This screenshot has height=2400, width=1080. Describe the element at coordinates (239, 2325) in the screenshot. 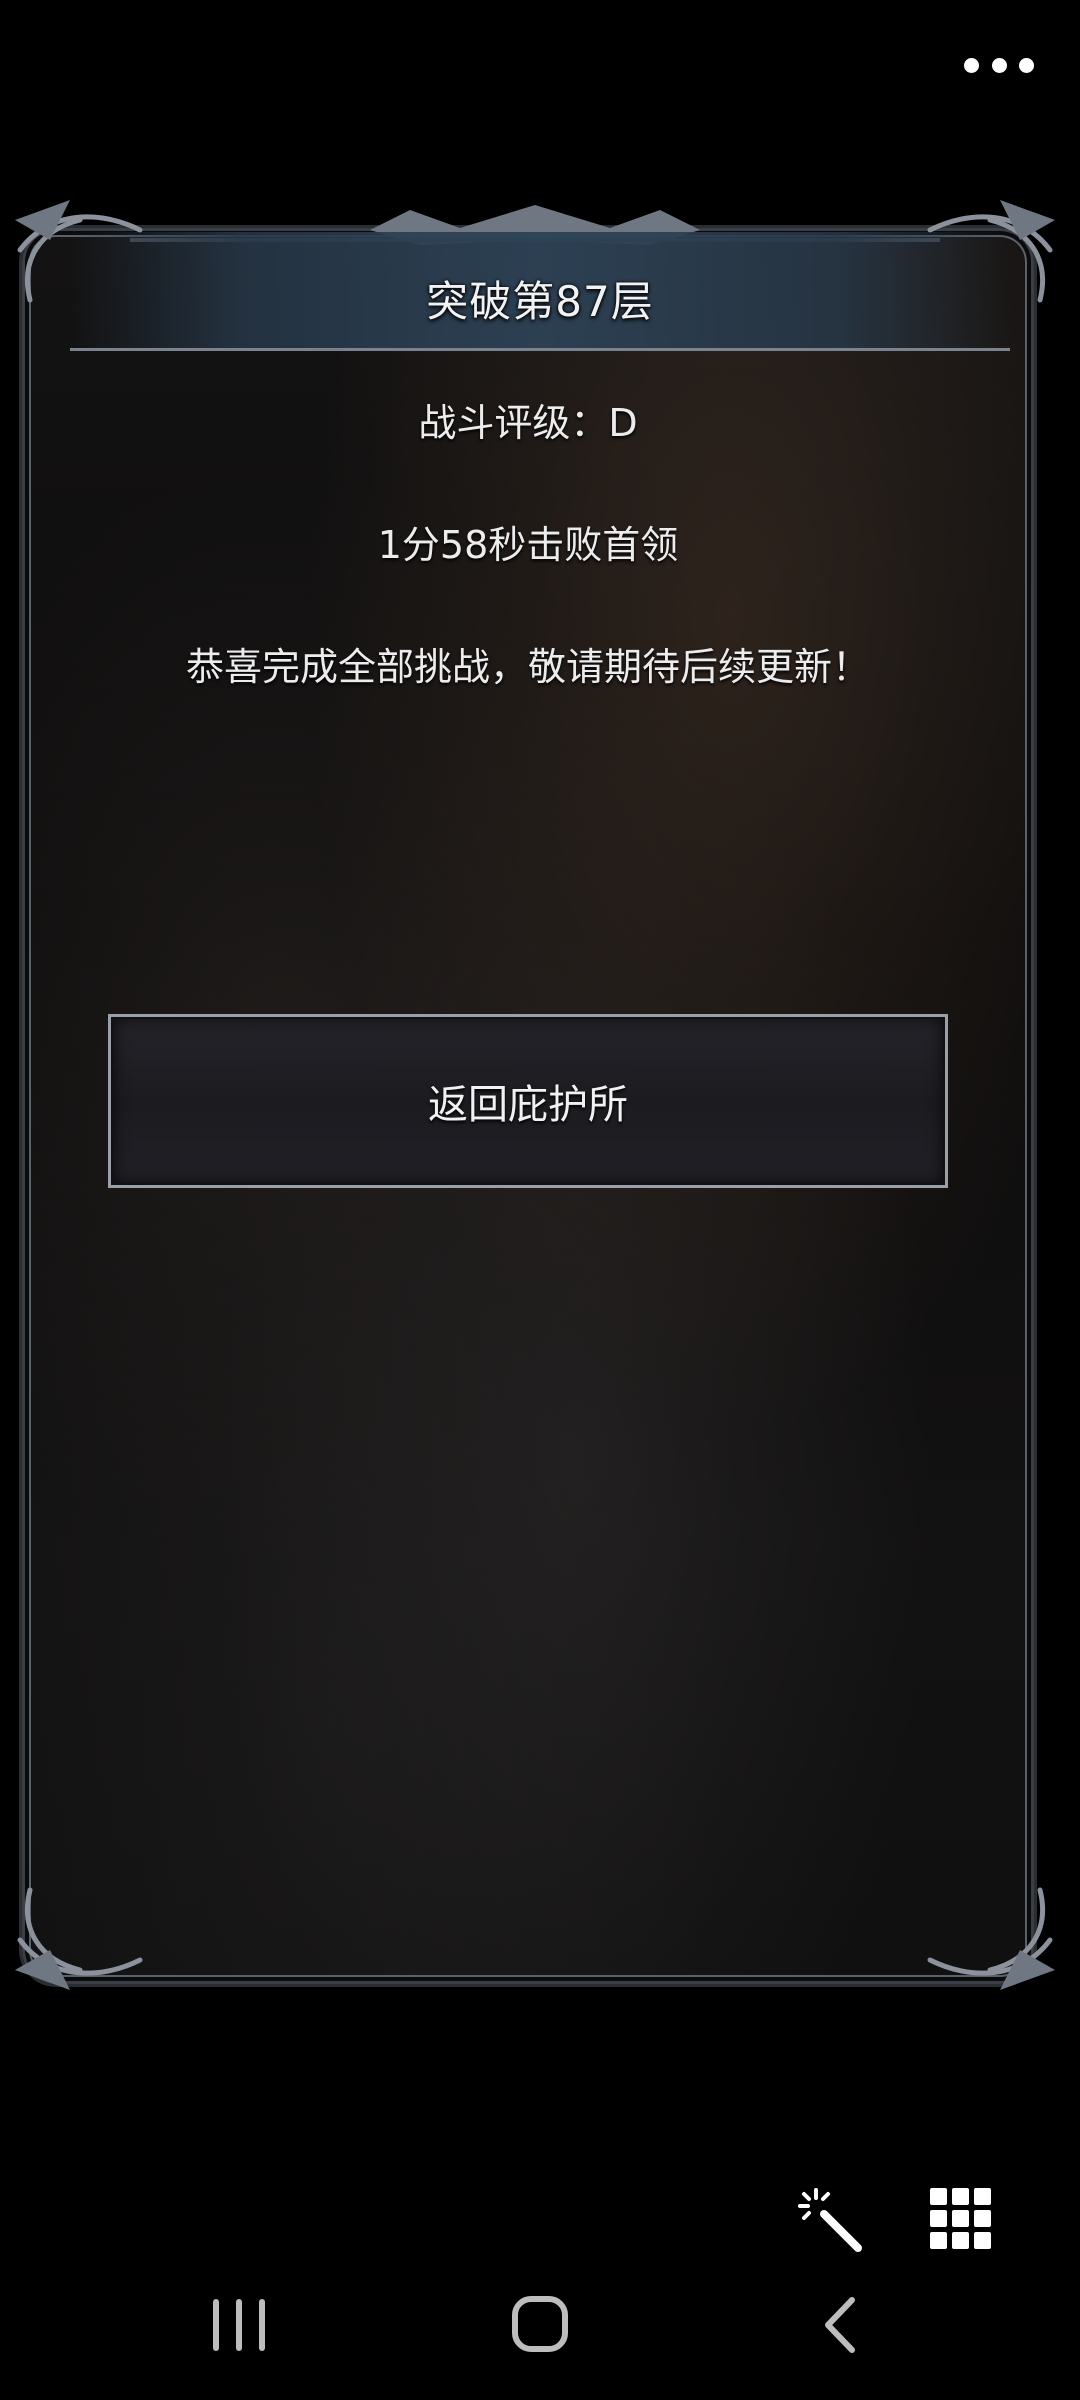

I see `recent-apps-icon` at that location.